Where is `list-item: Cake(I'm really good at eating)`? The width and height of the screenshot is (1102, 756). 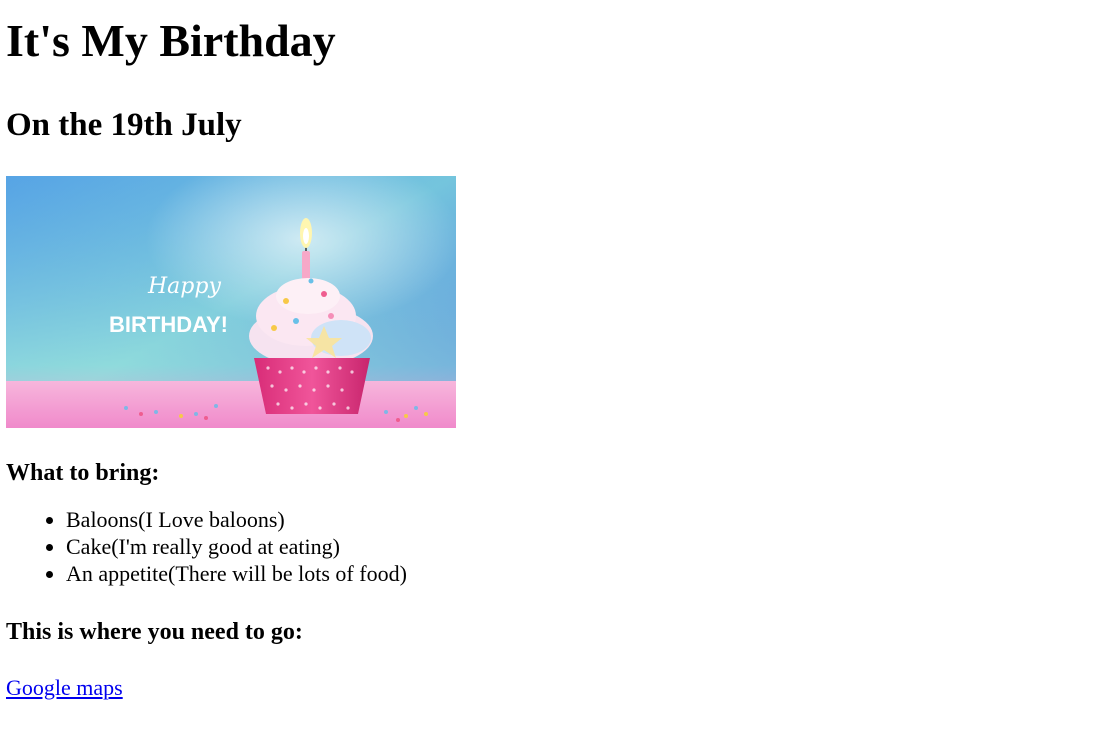
list-item: Cake(I'm really good at eating) is located at coordinates (581, 546).